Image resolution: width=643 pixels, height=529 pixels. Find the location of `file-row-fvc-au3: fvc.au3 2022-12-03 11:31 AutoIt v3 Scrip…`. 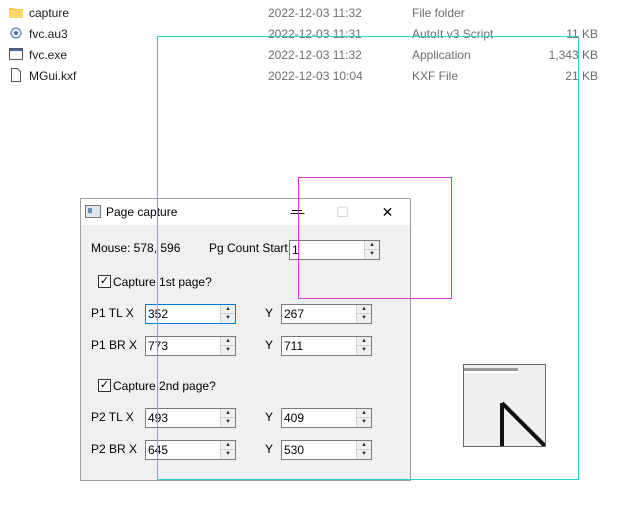

file-row-fvc-au3: fvc.au3 2022-12-03 11:31 AutoIt v3 Scrip… is located at coordinates (321, 33).